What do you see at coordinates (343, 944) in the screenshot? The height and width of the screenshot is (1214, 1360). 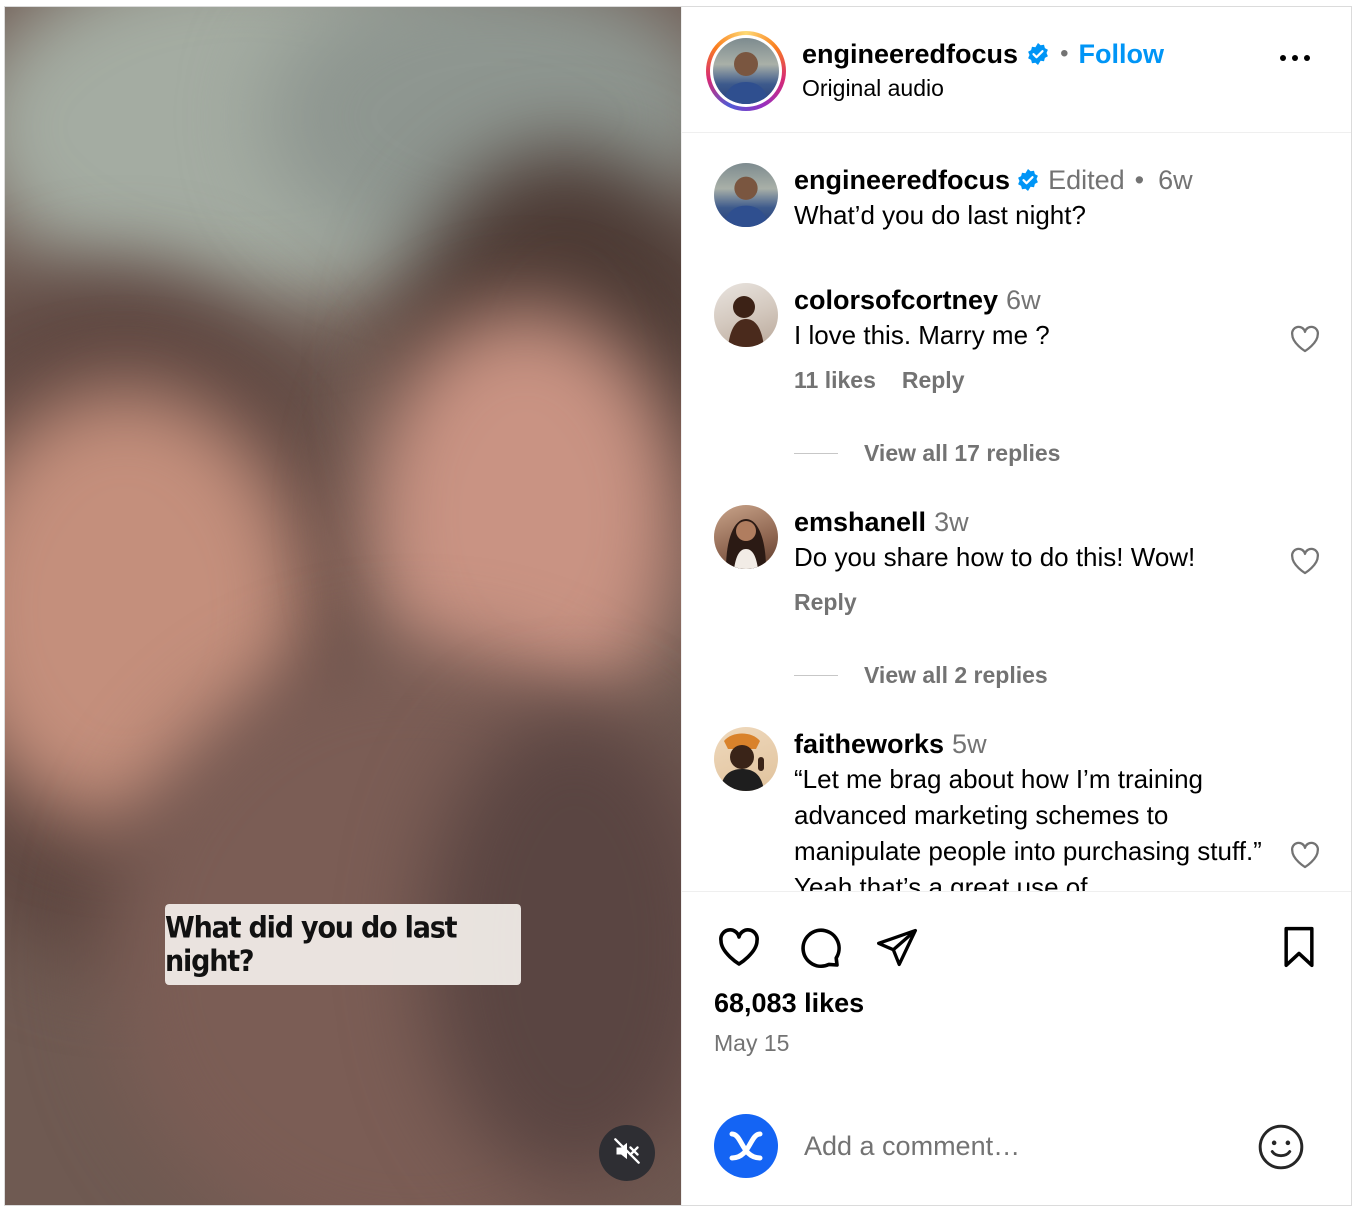 I see `video-text-overlay: What did you do last night?` at bounding box center [343, 944].